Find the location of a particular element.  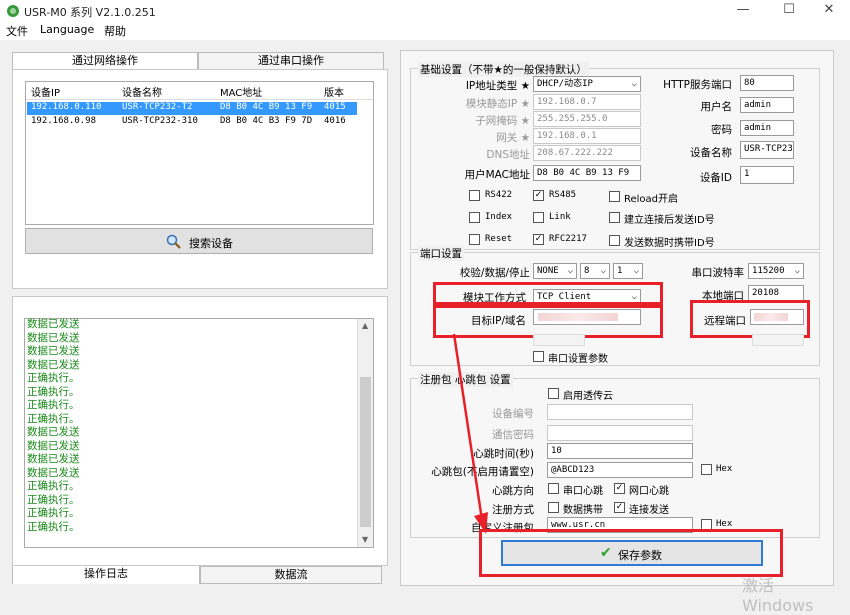

local-port-input: 20108 is located at coordinates (776, 293).